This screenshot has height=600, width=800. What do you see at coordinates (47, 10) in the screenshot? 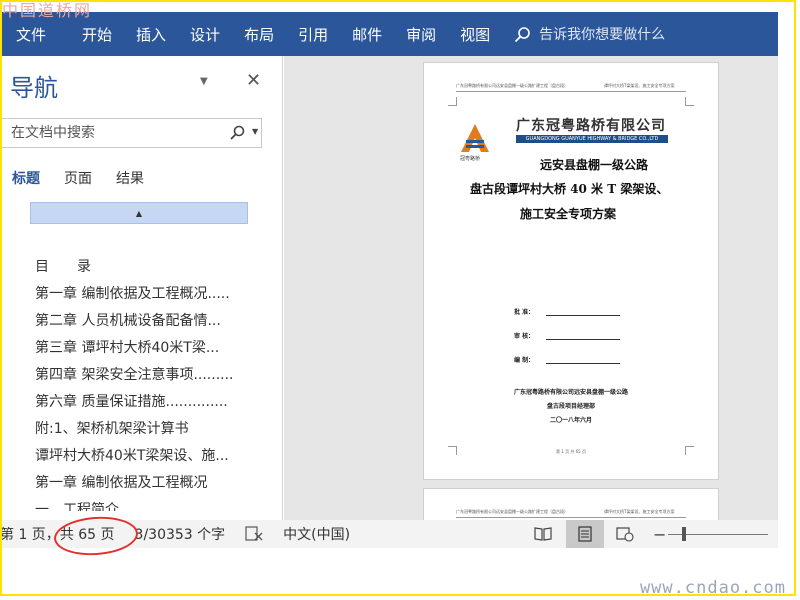
I see `site-watermark-top: 中国道桥网` at bounding box center [47, 10].